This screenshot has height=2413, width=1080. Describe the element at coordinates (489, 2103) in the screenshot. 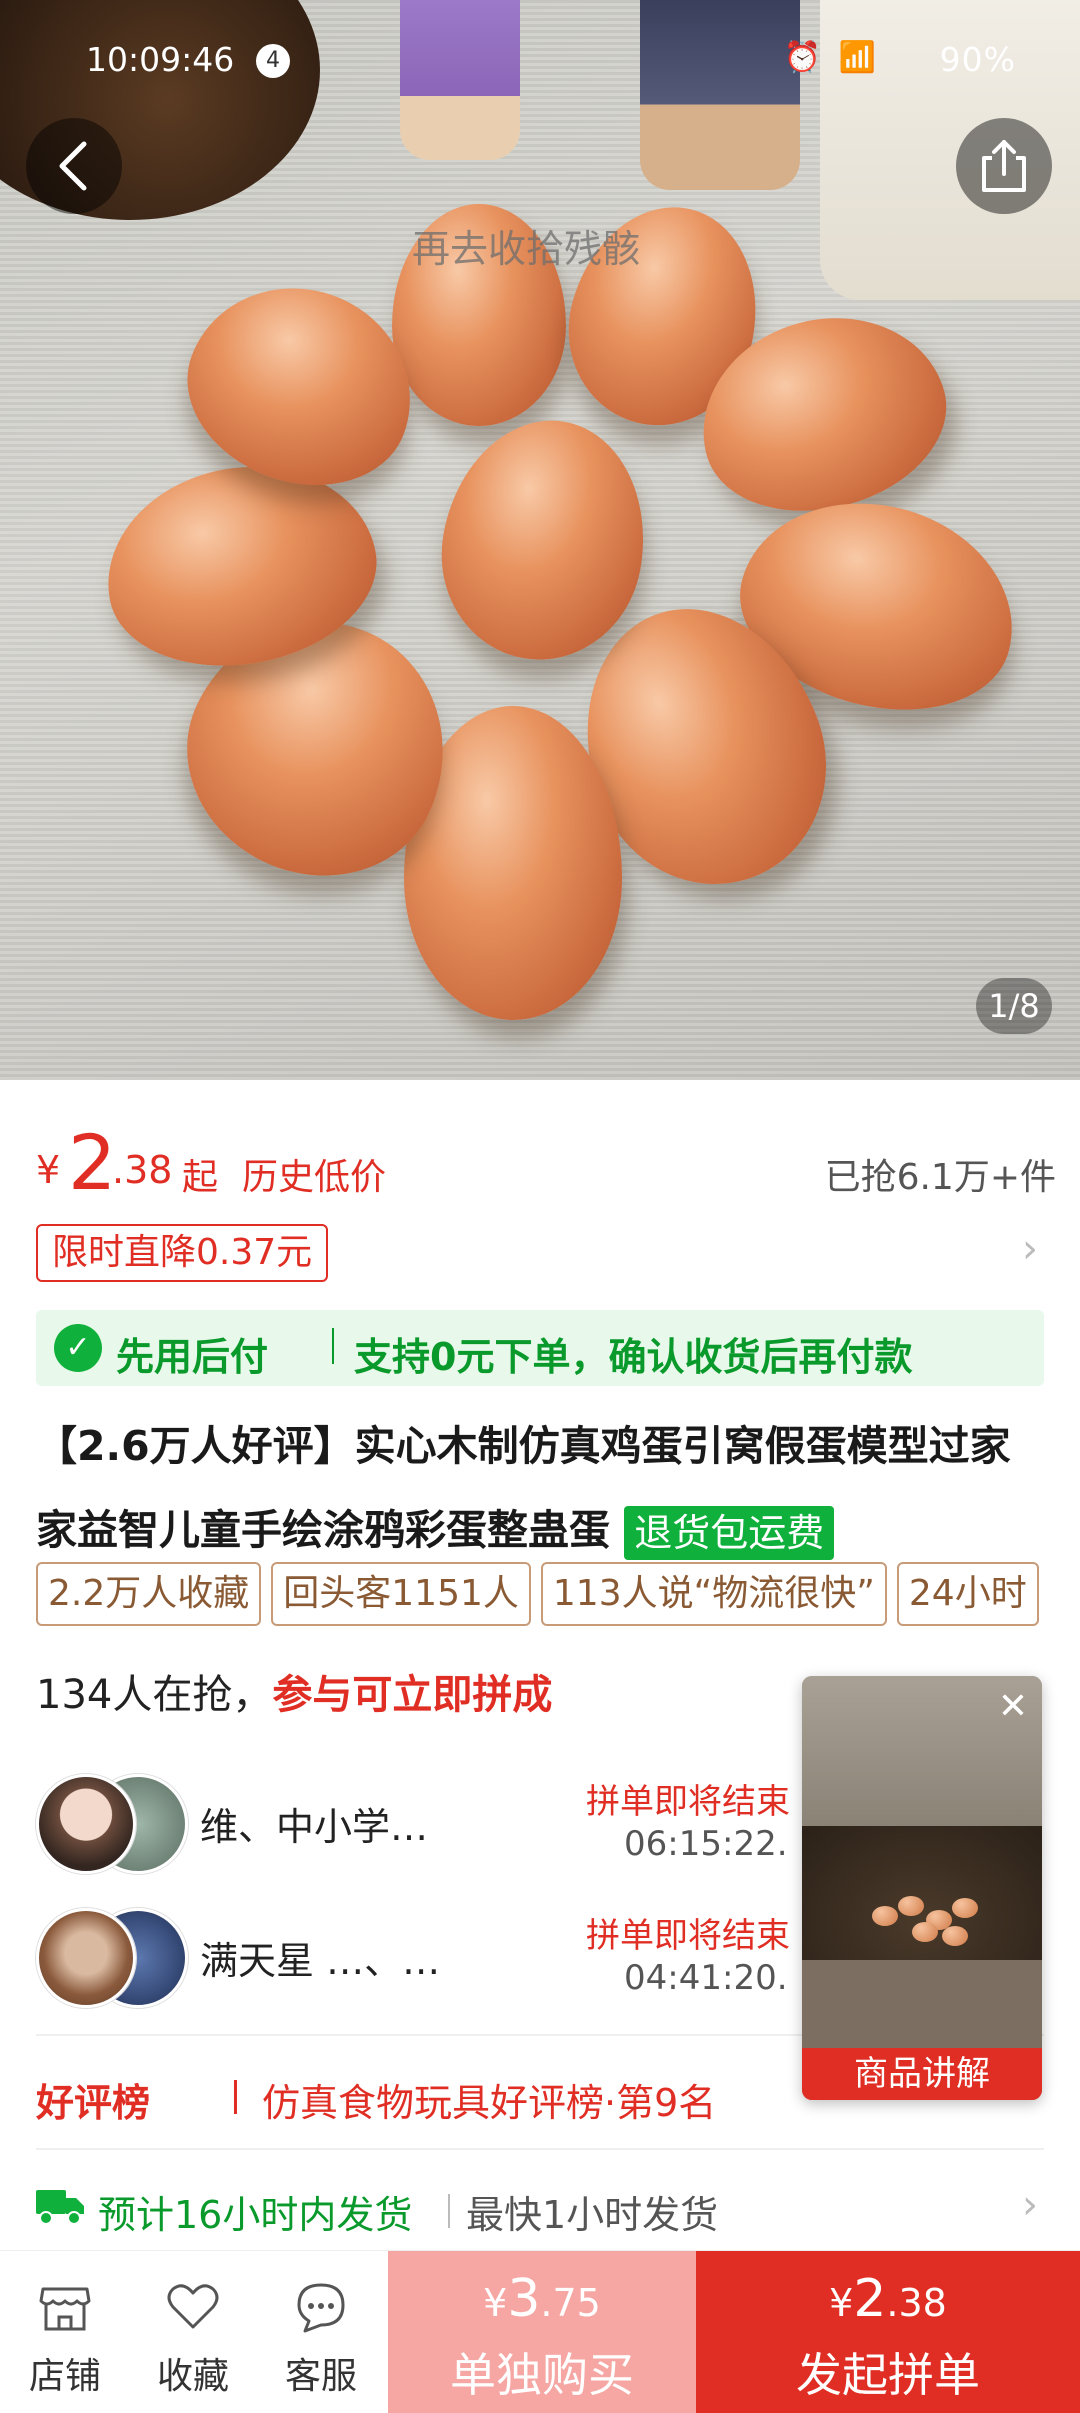

I see `ranking-text: 仿真食物玩具好评榜·第9名` at that location.